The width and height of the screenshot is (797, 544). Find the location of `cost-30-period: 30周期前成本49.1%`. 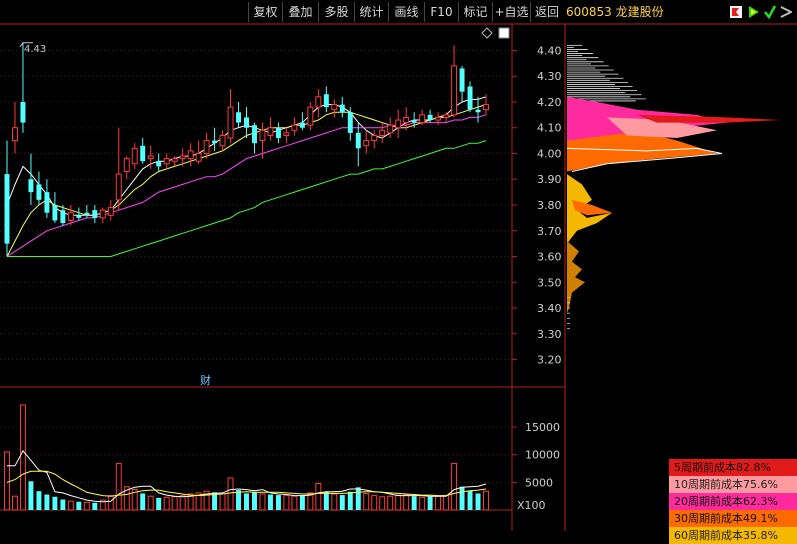

cost-30-period: 30周期前成本49.1% is located at coordinates (733, 518).